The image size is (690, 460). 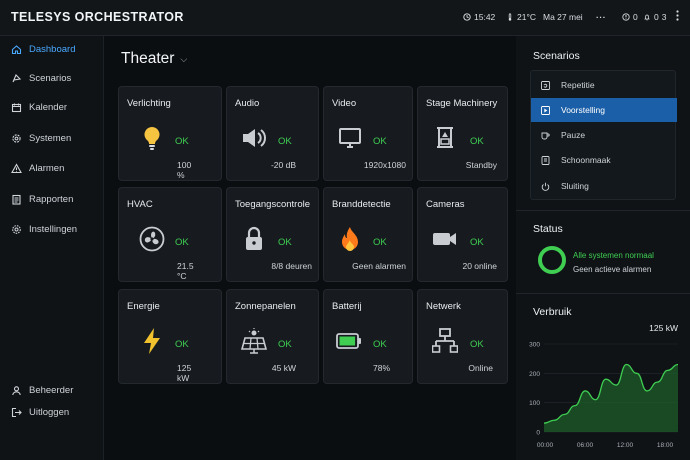 What do you see at coordinates (52, 107) in the screenshot?
I see `sidebar-item-kalender: Kalender` at bounding box center [52, 107].